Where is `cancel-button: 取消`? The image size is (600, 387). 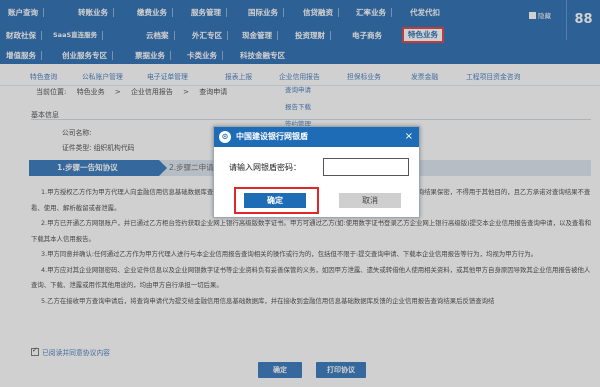 cancel-button: 取消 is located at coordinates (370, 200).